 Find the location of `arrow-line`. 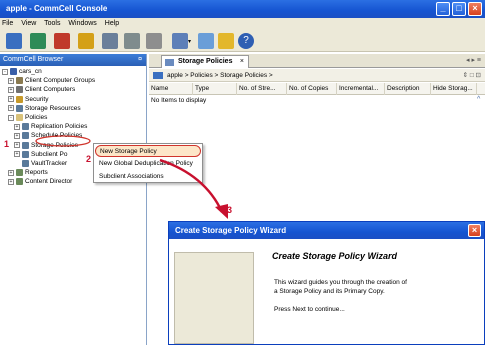

arrow-line is located at coordinates (191, 185).